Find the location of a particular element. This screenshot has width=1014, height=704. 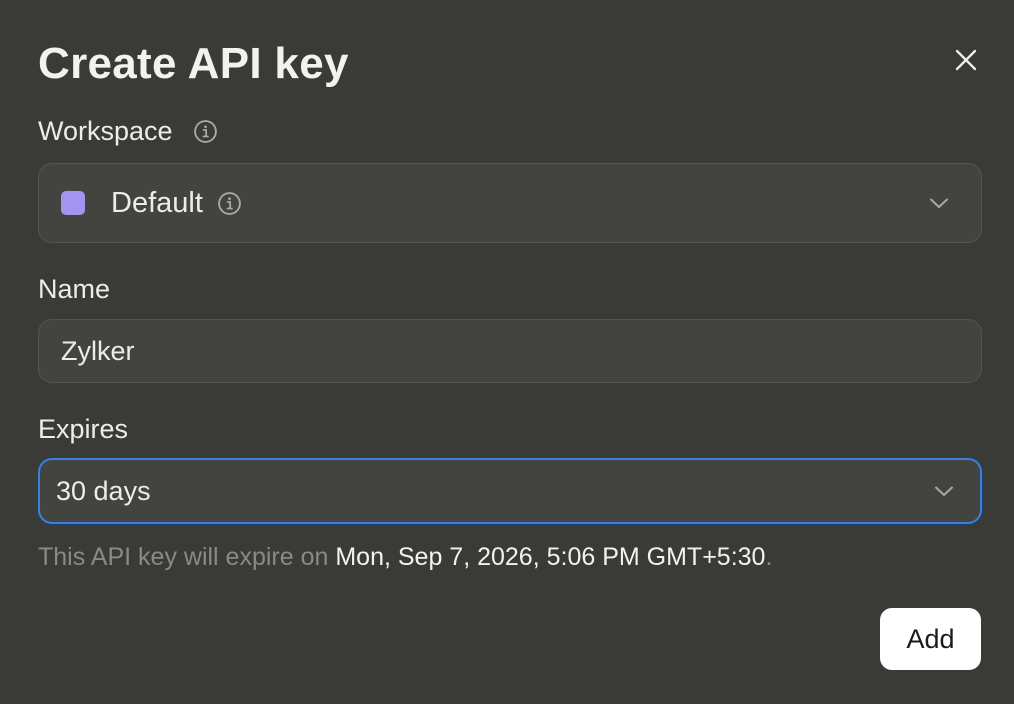

workspace-info-icon is located at coordinates (205, 131).